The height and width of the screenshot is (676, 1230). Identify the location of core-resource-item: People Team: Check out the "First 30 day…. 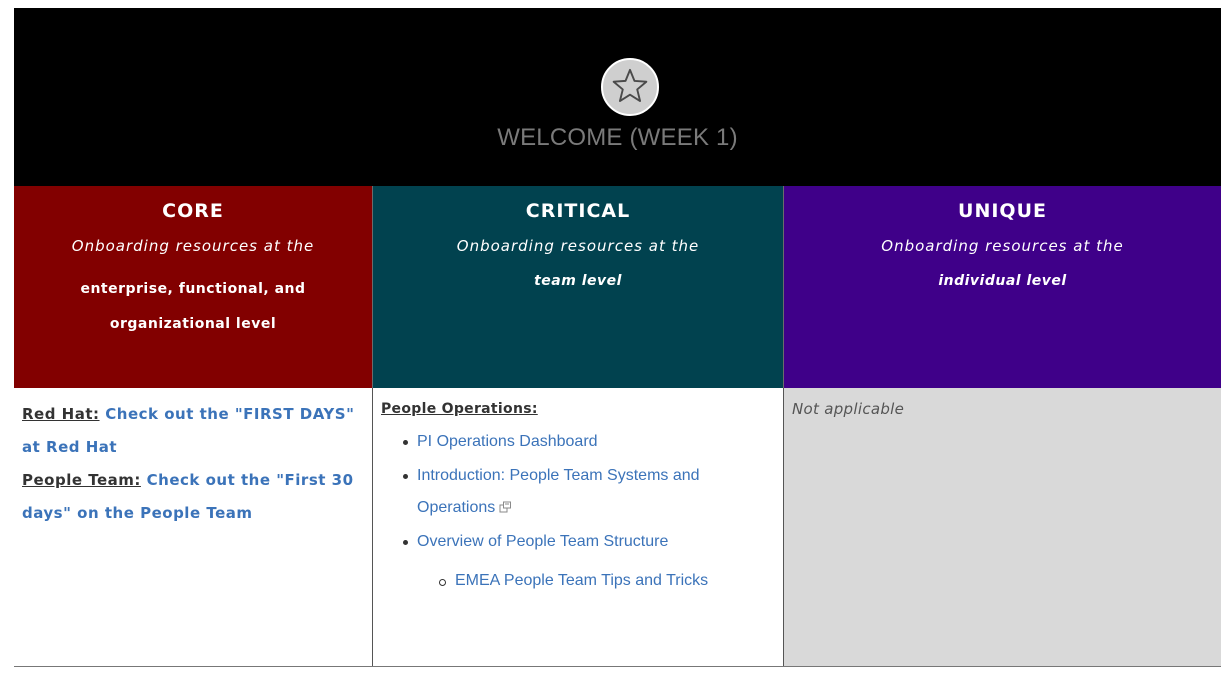
(193, 497).